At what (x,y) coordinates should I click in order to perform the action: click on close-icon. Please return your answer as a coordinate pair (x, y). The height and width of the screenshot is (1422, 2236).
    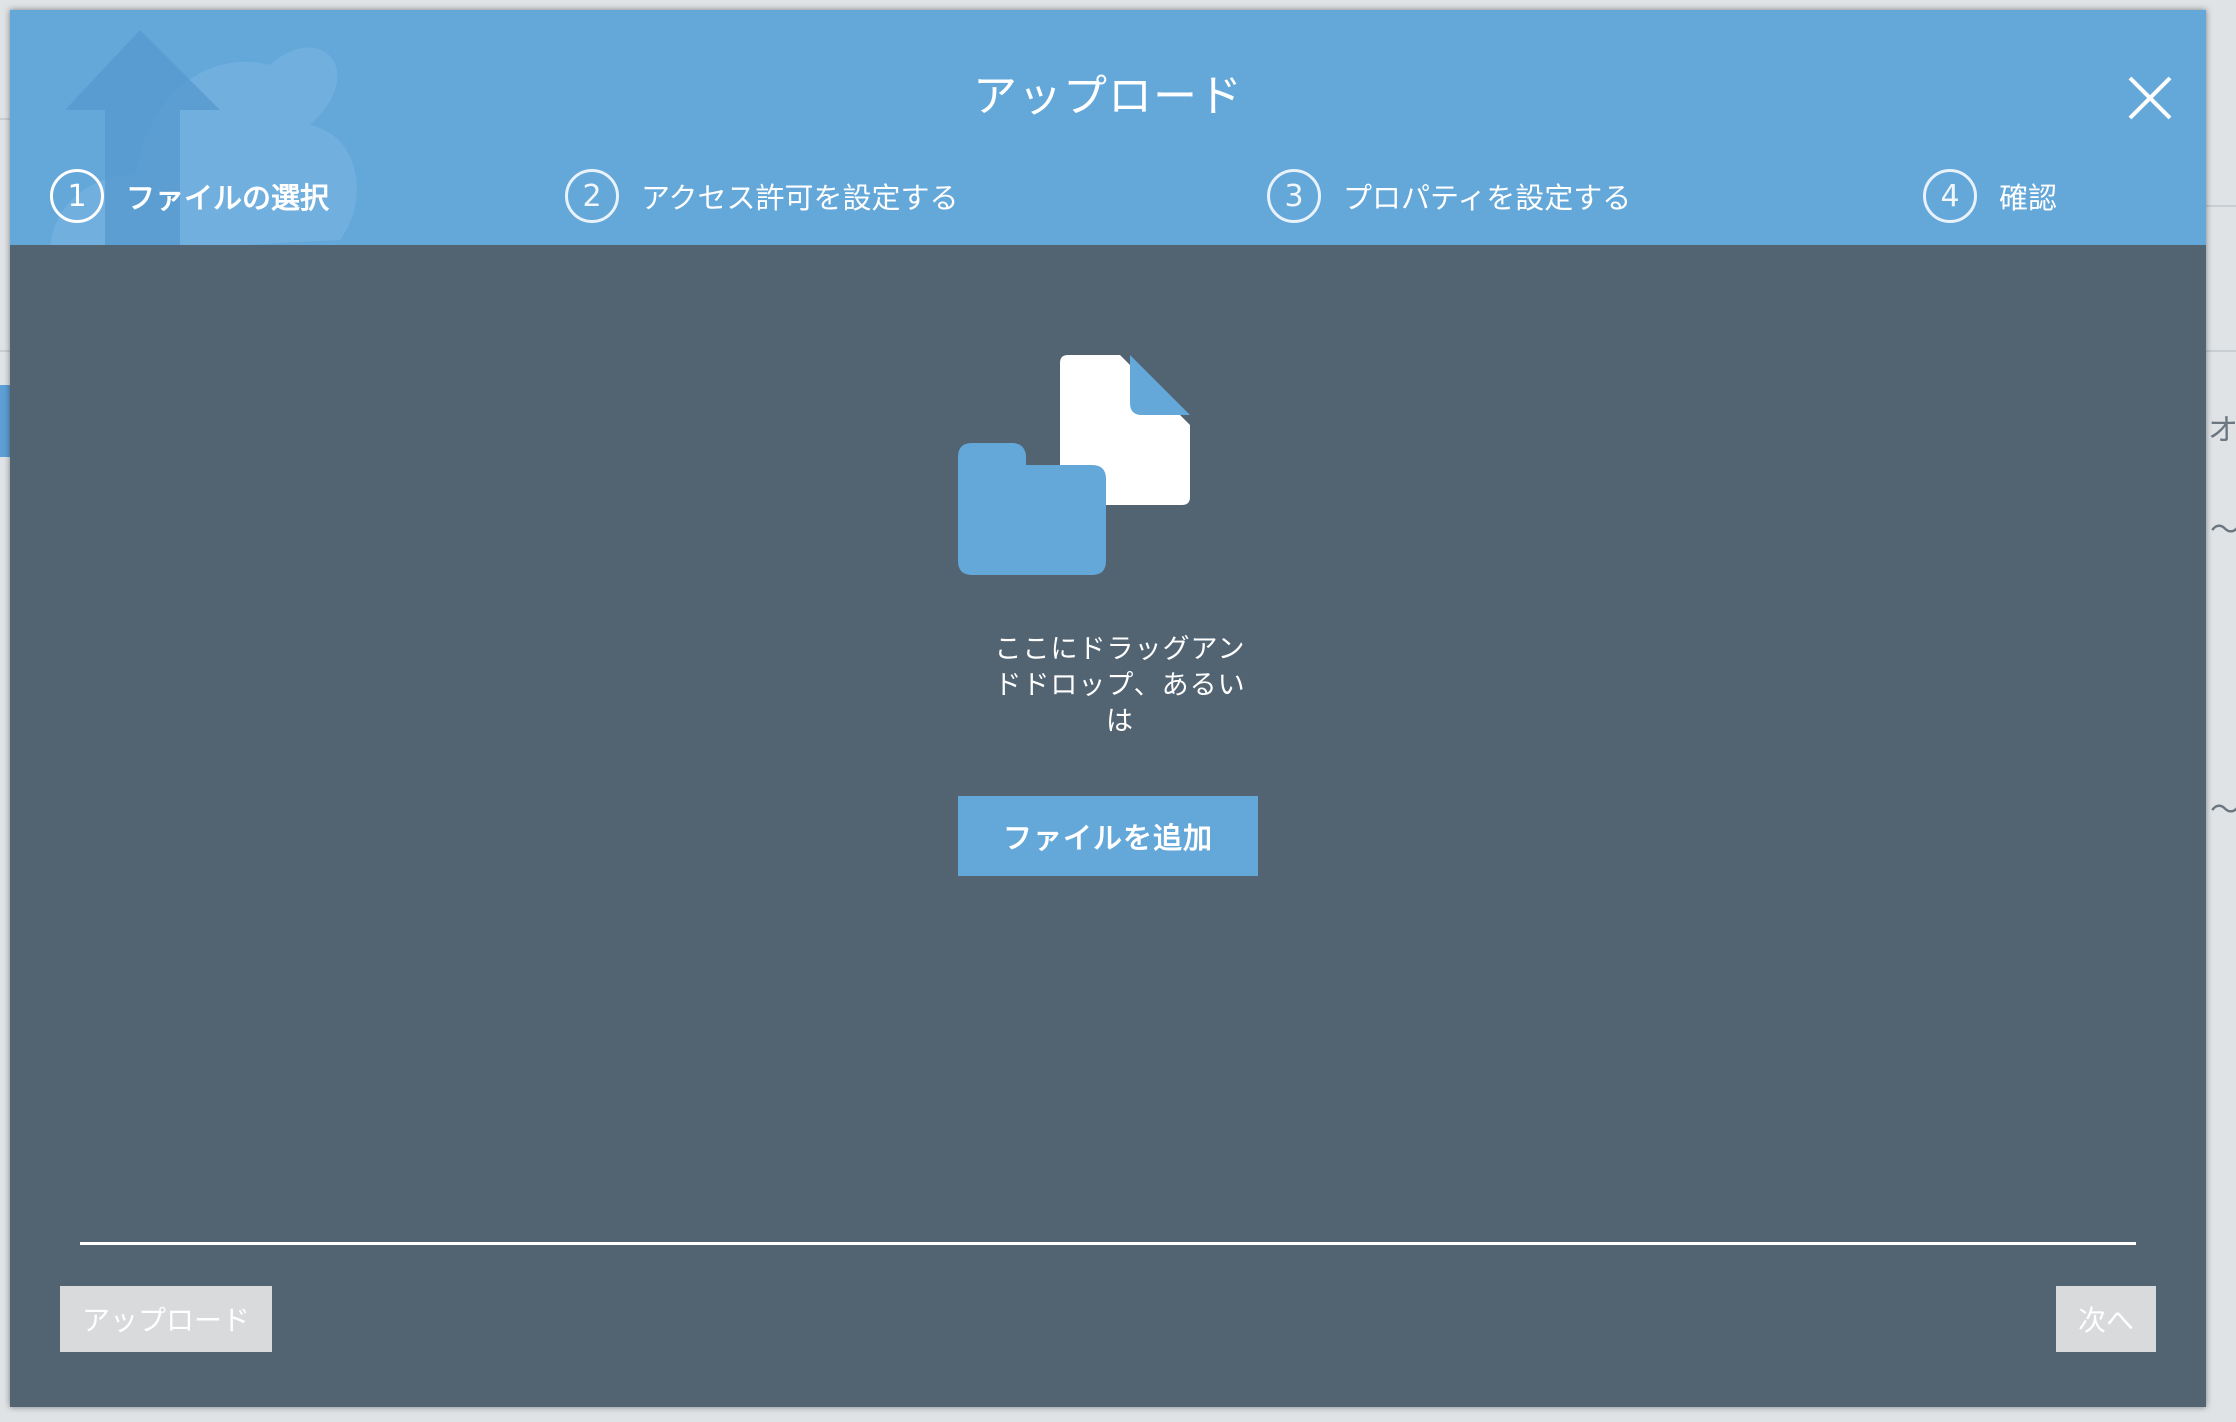
    Looking at the image, I should click on (2150, 98).